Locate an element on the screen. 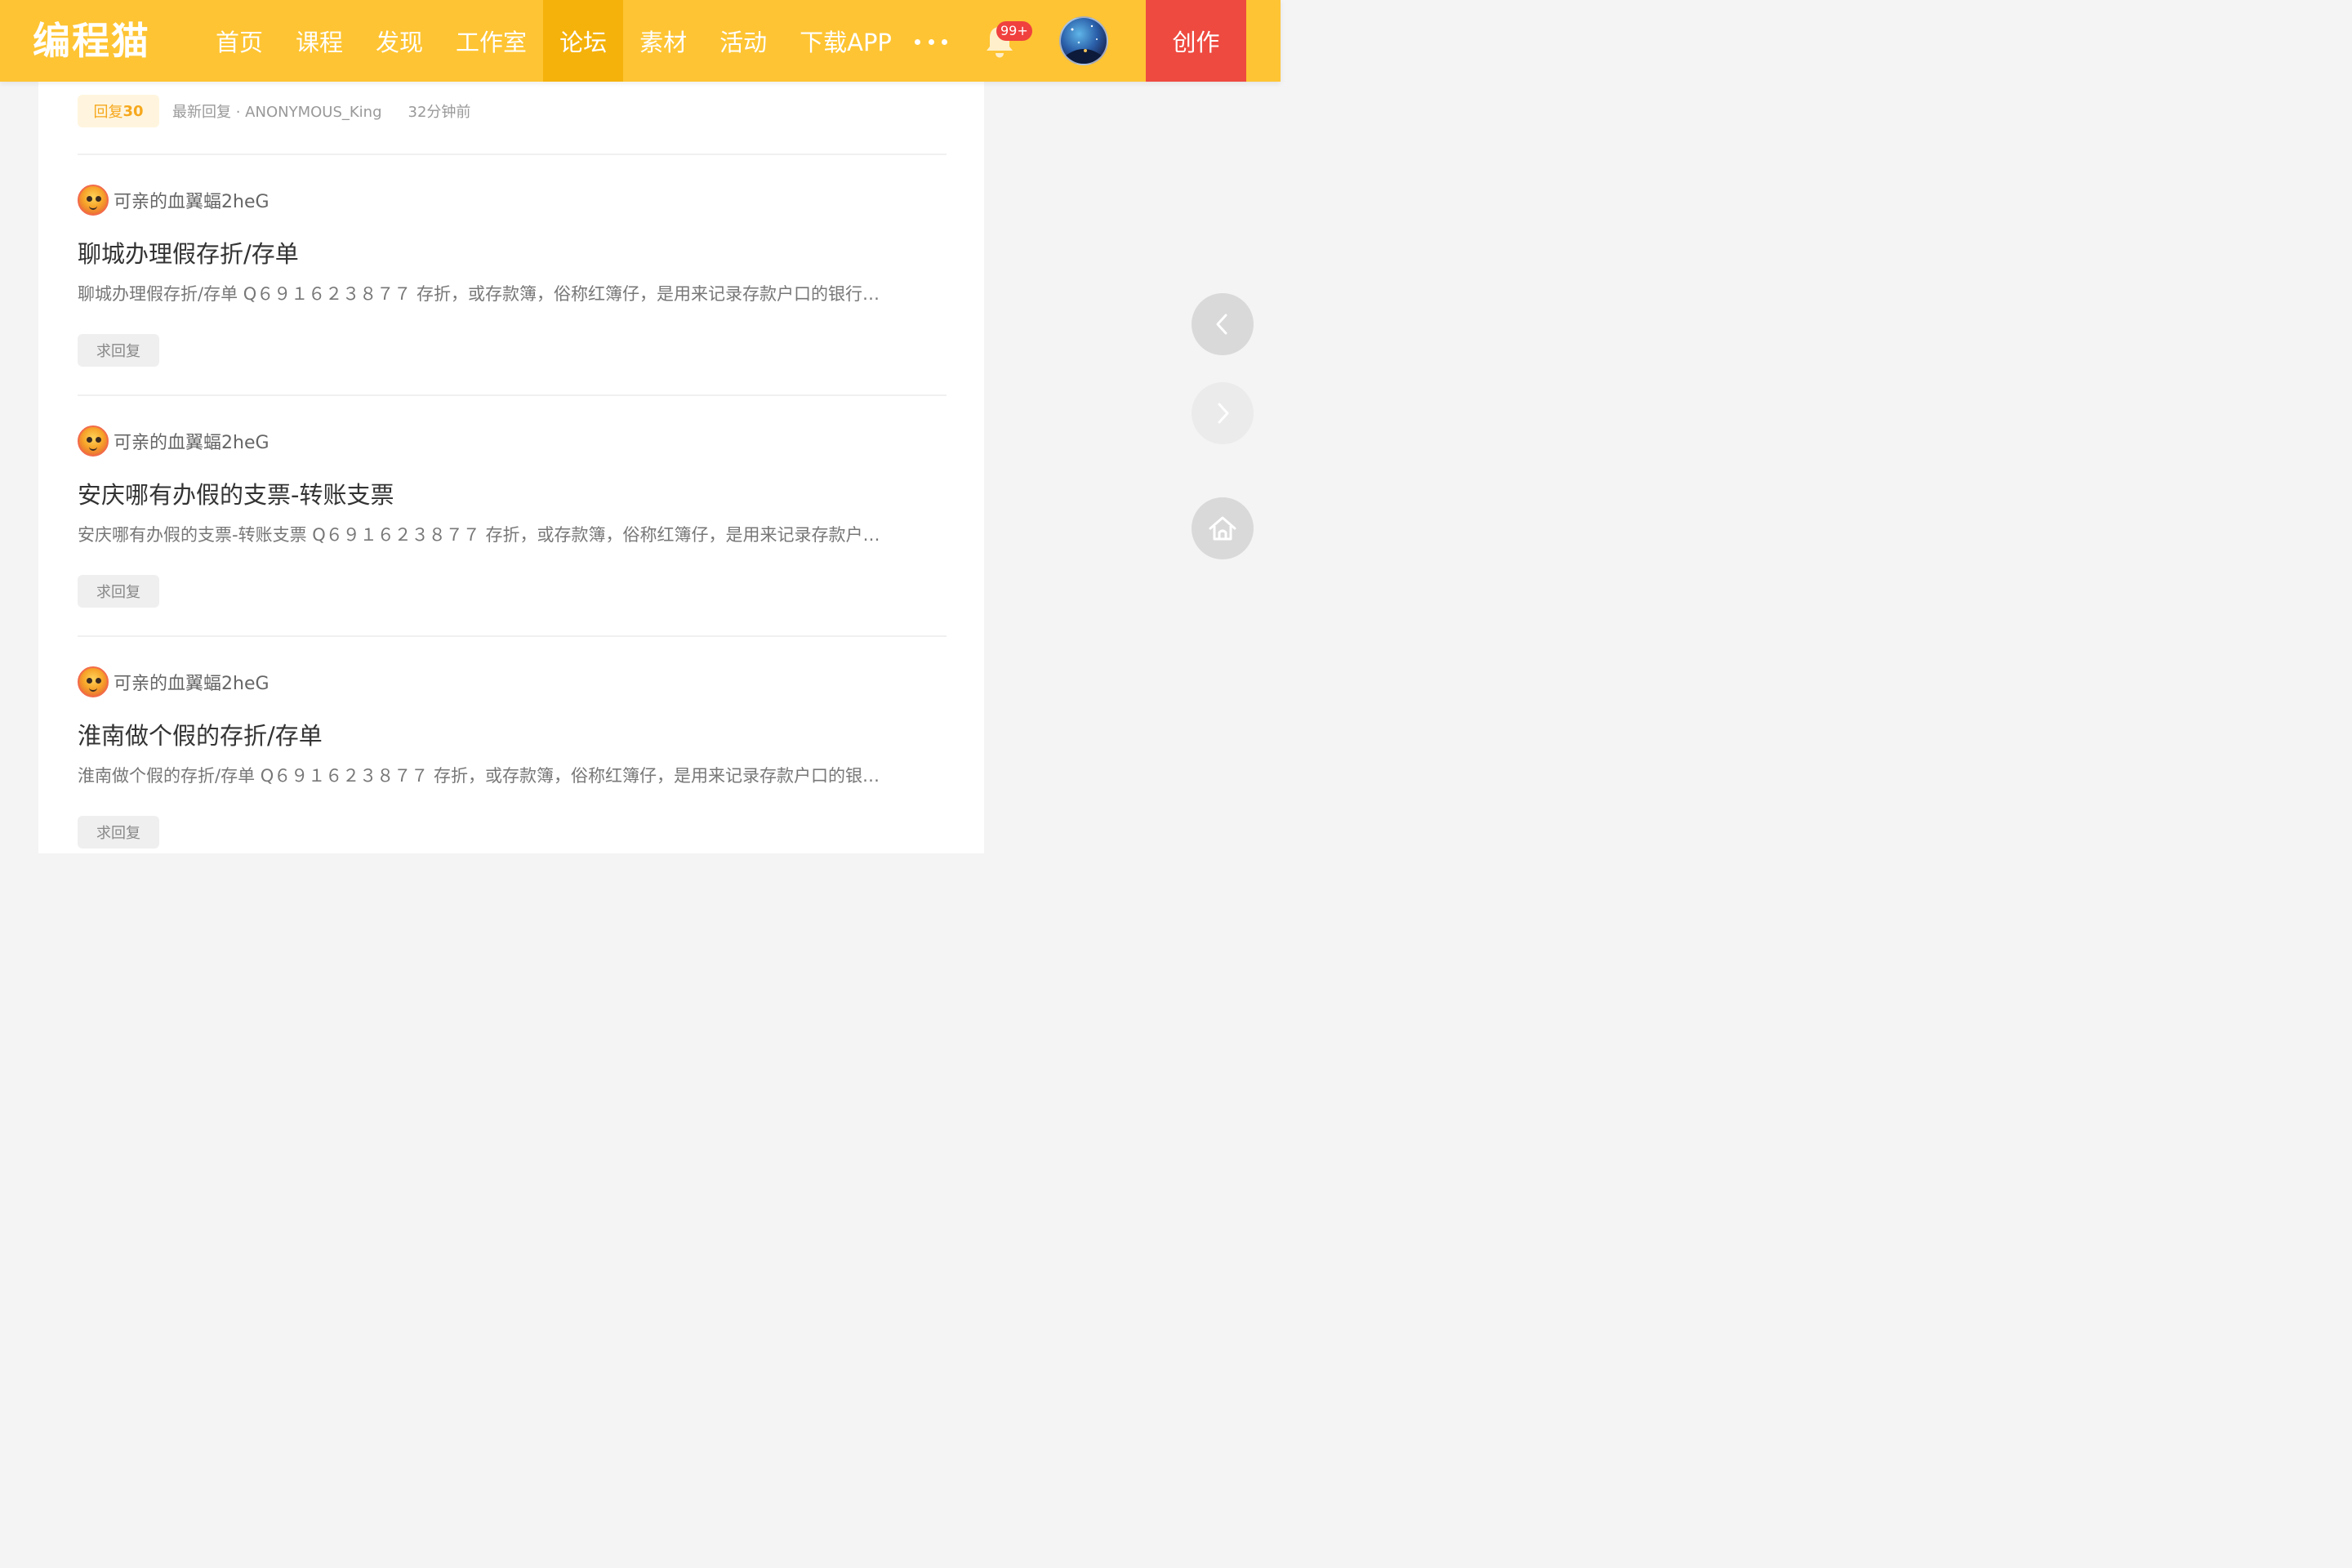  chevron-left-icon is located at coordinates (1221, 324).